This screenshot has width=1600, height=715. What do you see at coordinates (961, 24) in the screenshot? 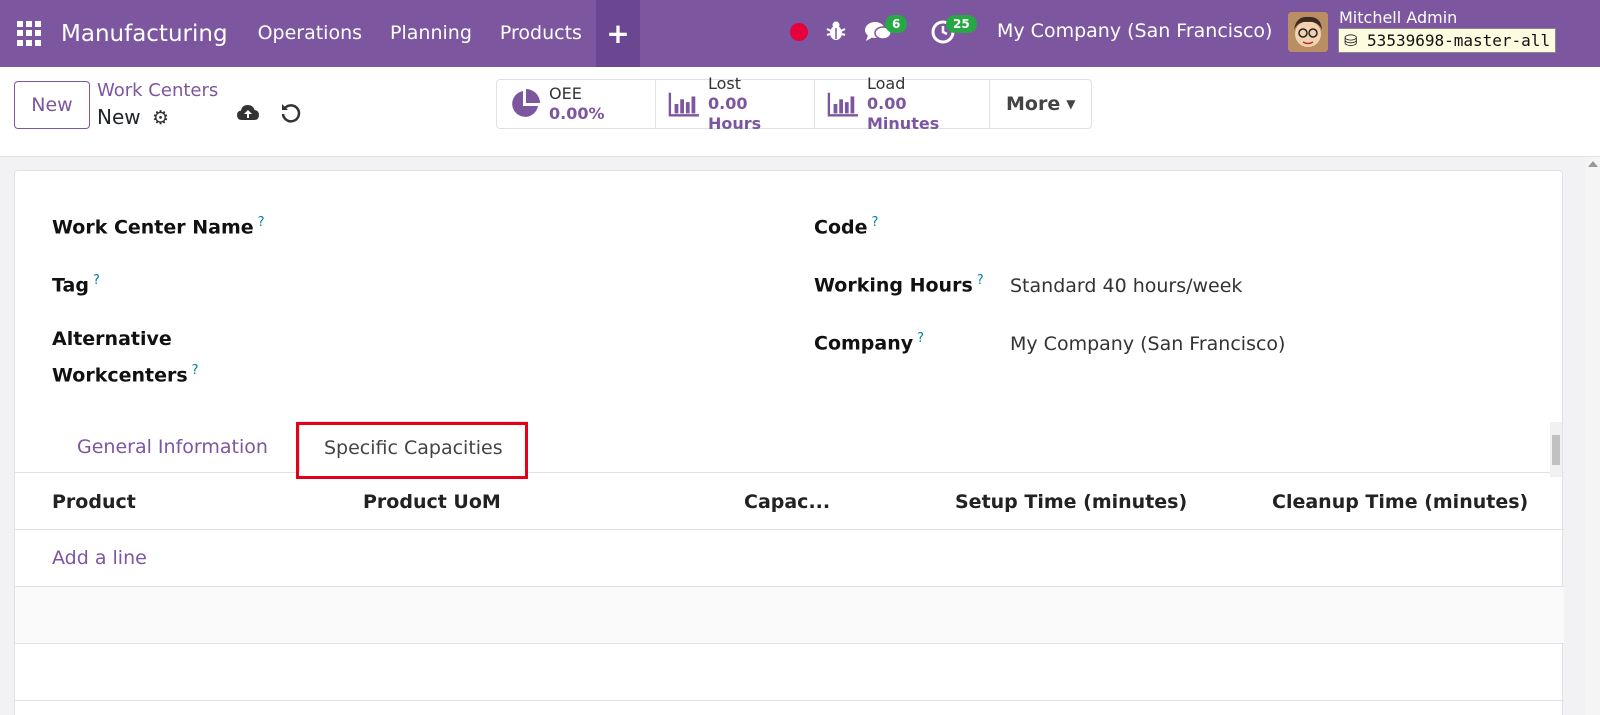
I see `activities-badge: 25` at bounding box center [961, 24].